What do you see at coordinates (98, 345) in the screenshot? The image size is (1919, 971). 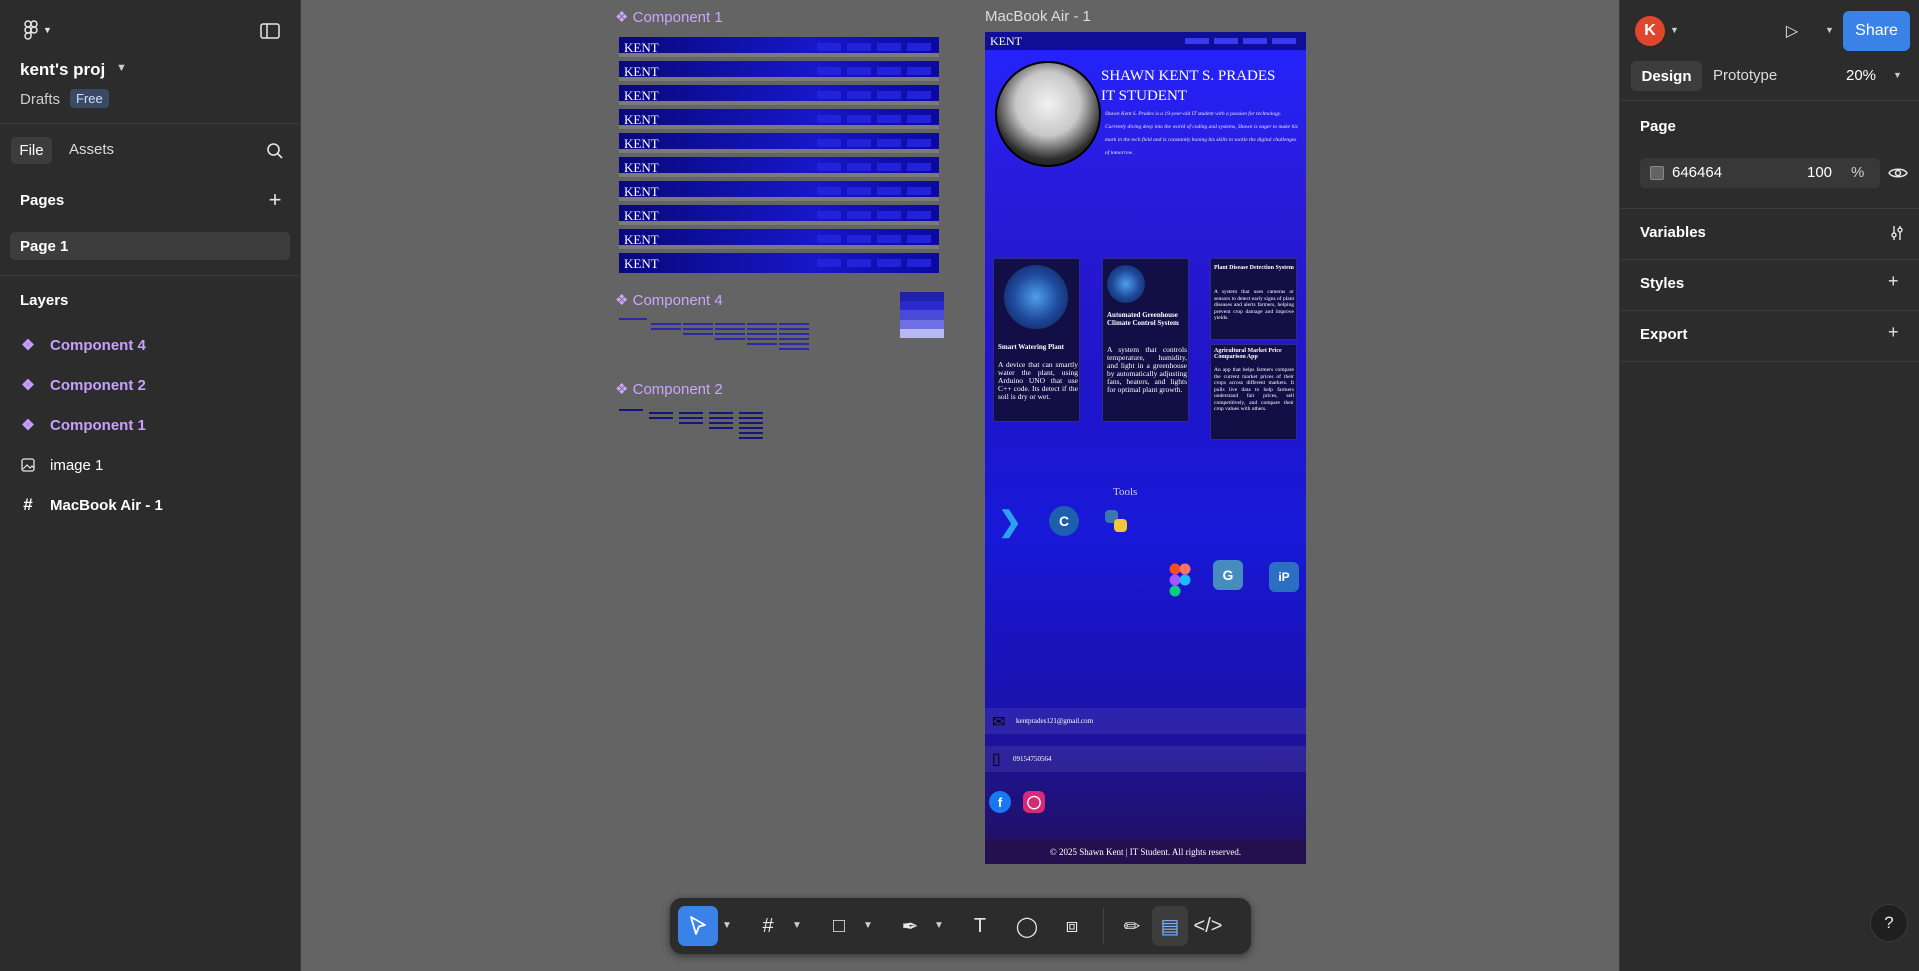 I see `layer-label: Component 4` at bounding box center [98, 345].